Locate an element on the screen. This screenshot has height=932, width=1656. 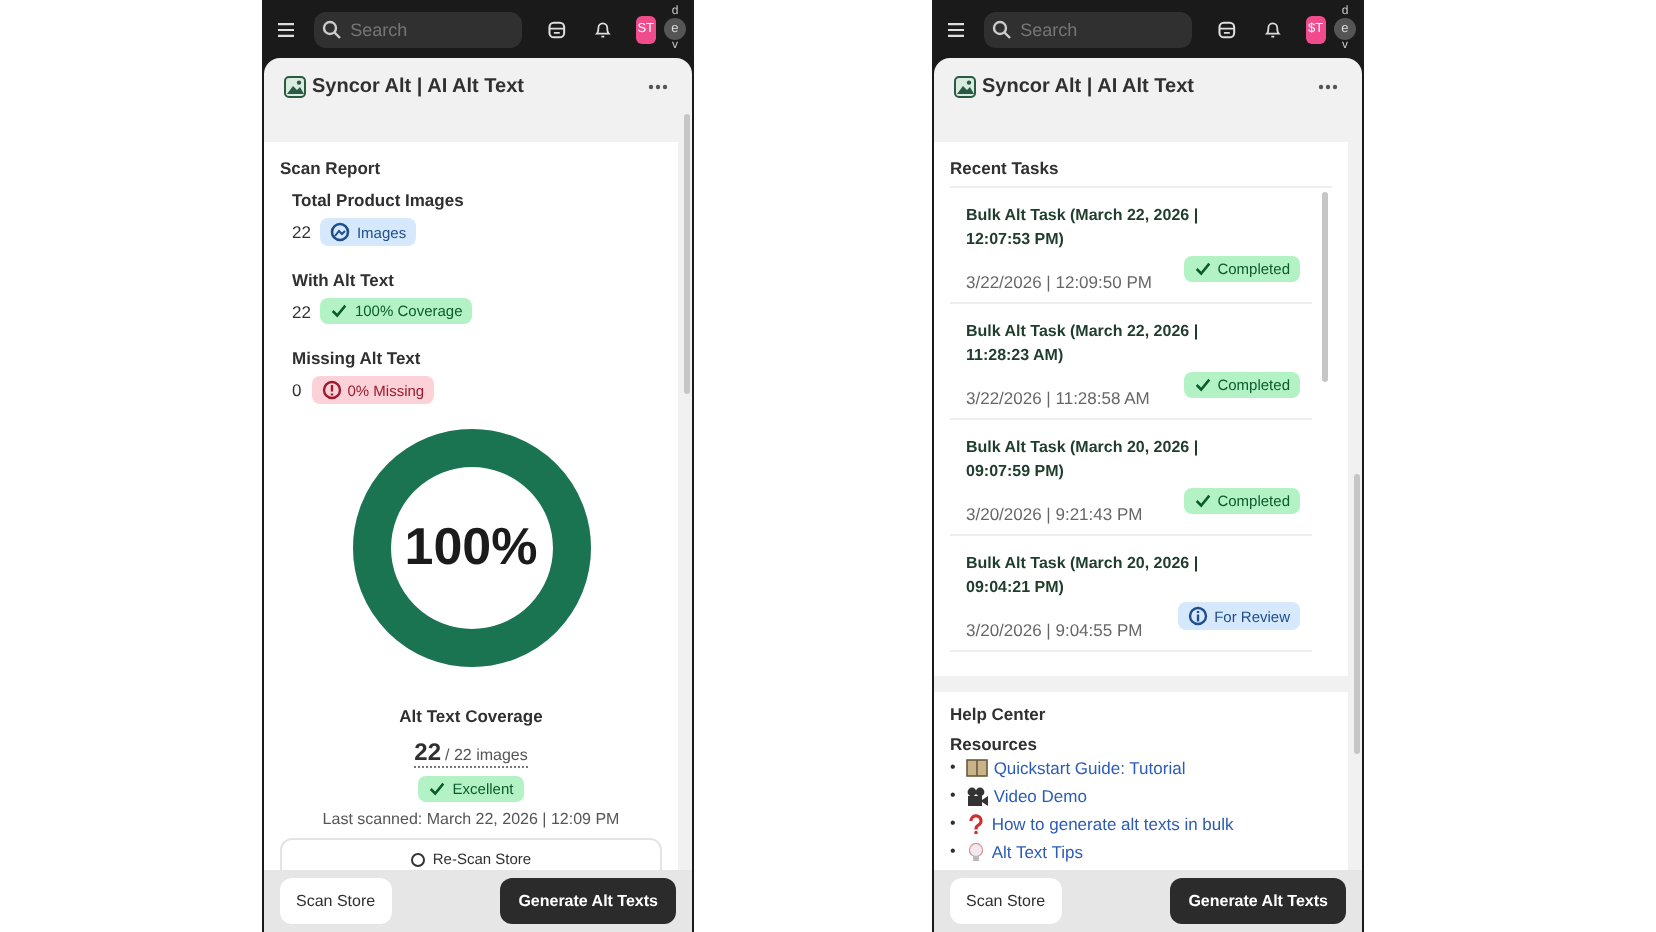
help-link: How to generate alt texts in bulk is located at coordinates (1099, 824).